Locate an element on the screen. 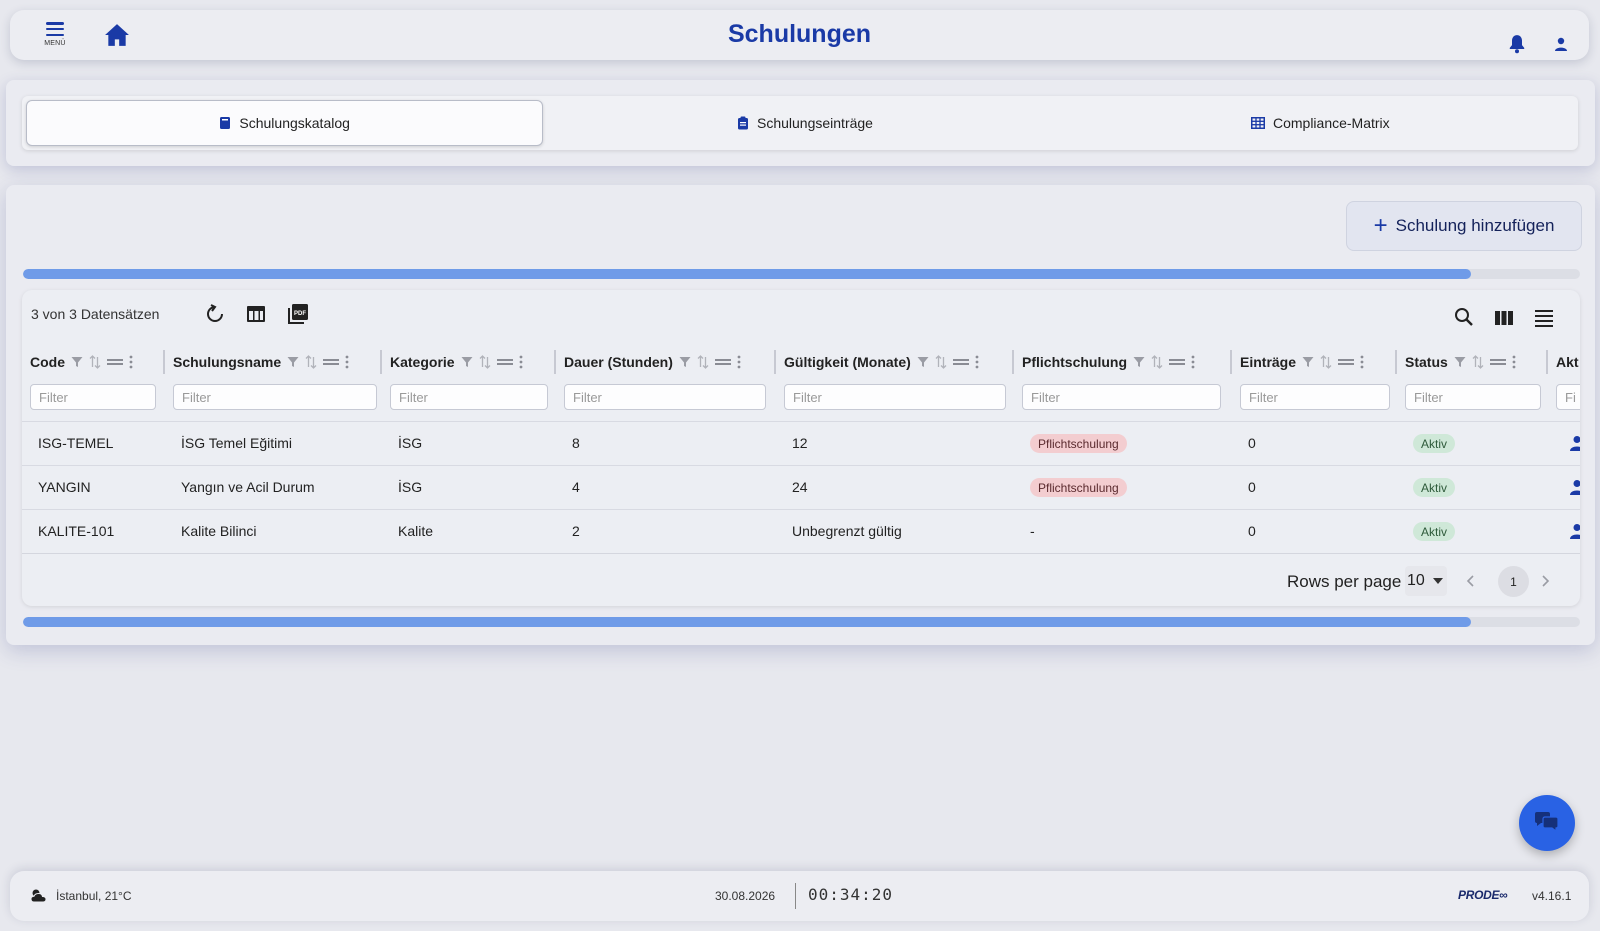 The image size is (1600, 931). filter-input-status is located at coordinates (1473, 397).